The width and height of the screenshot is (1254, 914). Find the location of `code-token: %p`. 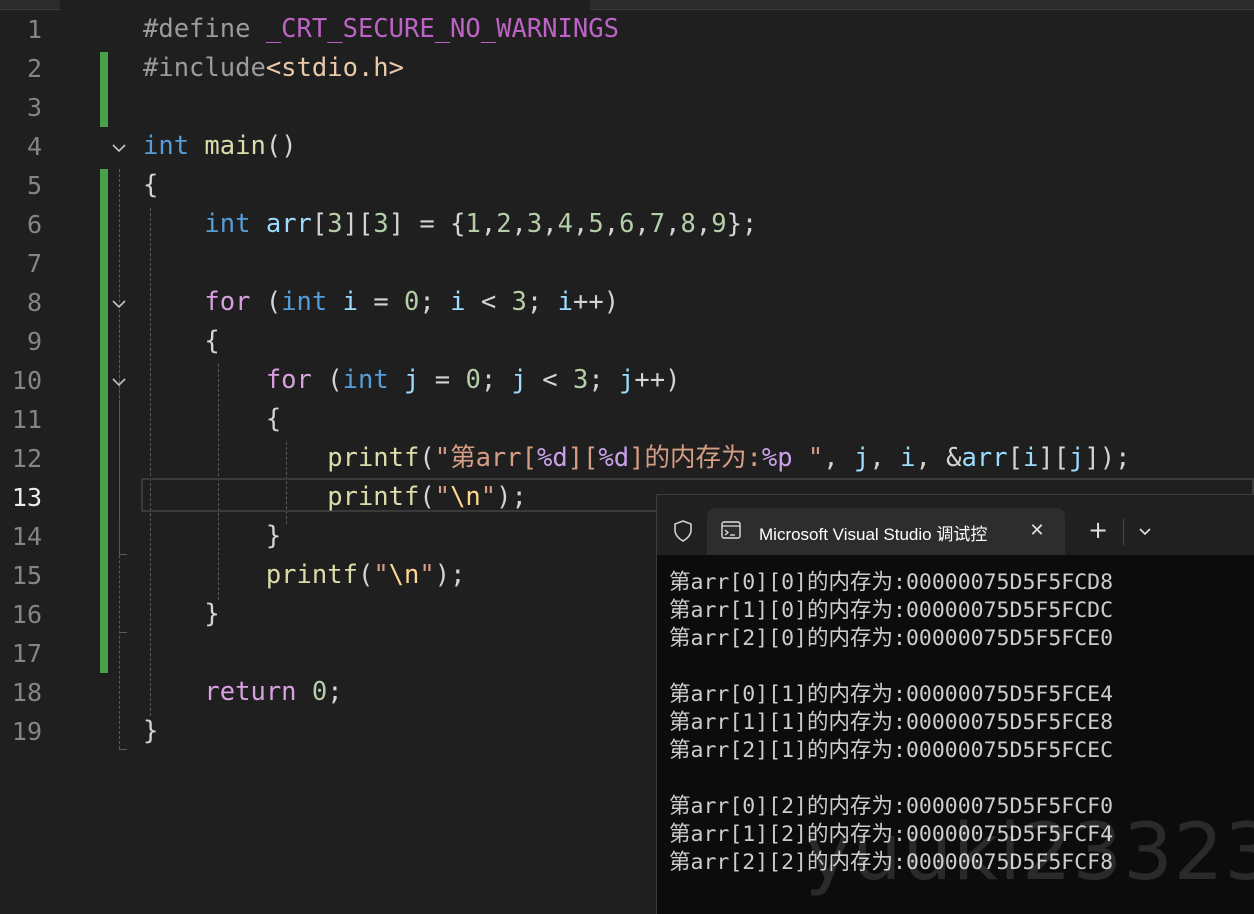

code-token: %p is located at coordinates (777, 458).